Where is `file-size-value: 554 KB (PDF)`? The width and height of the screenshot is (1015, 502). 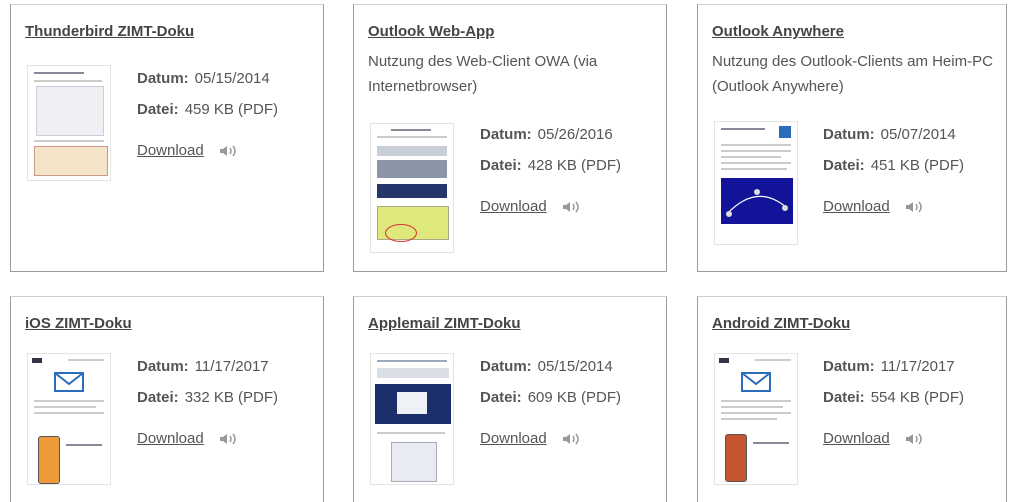 file-size-value: 554 KB (PDF) is located at coordinates (917, 397).